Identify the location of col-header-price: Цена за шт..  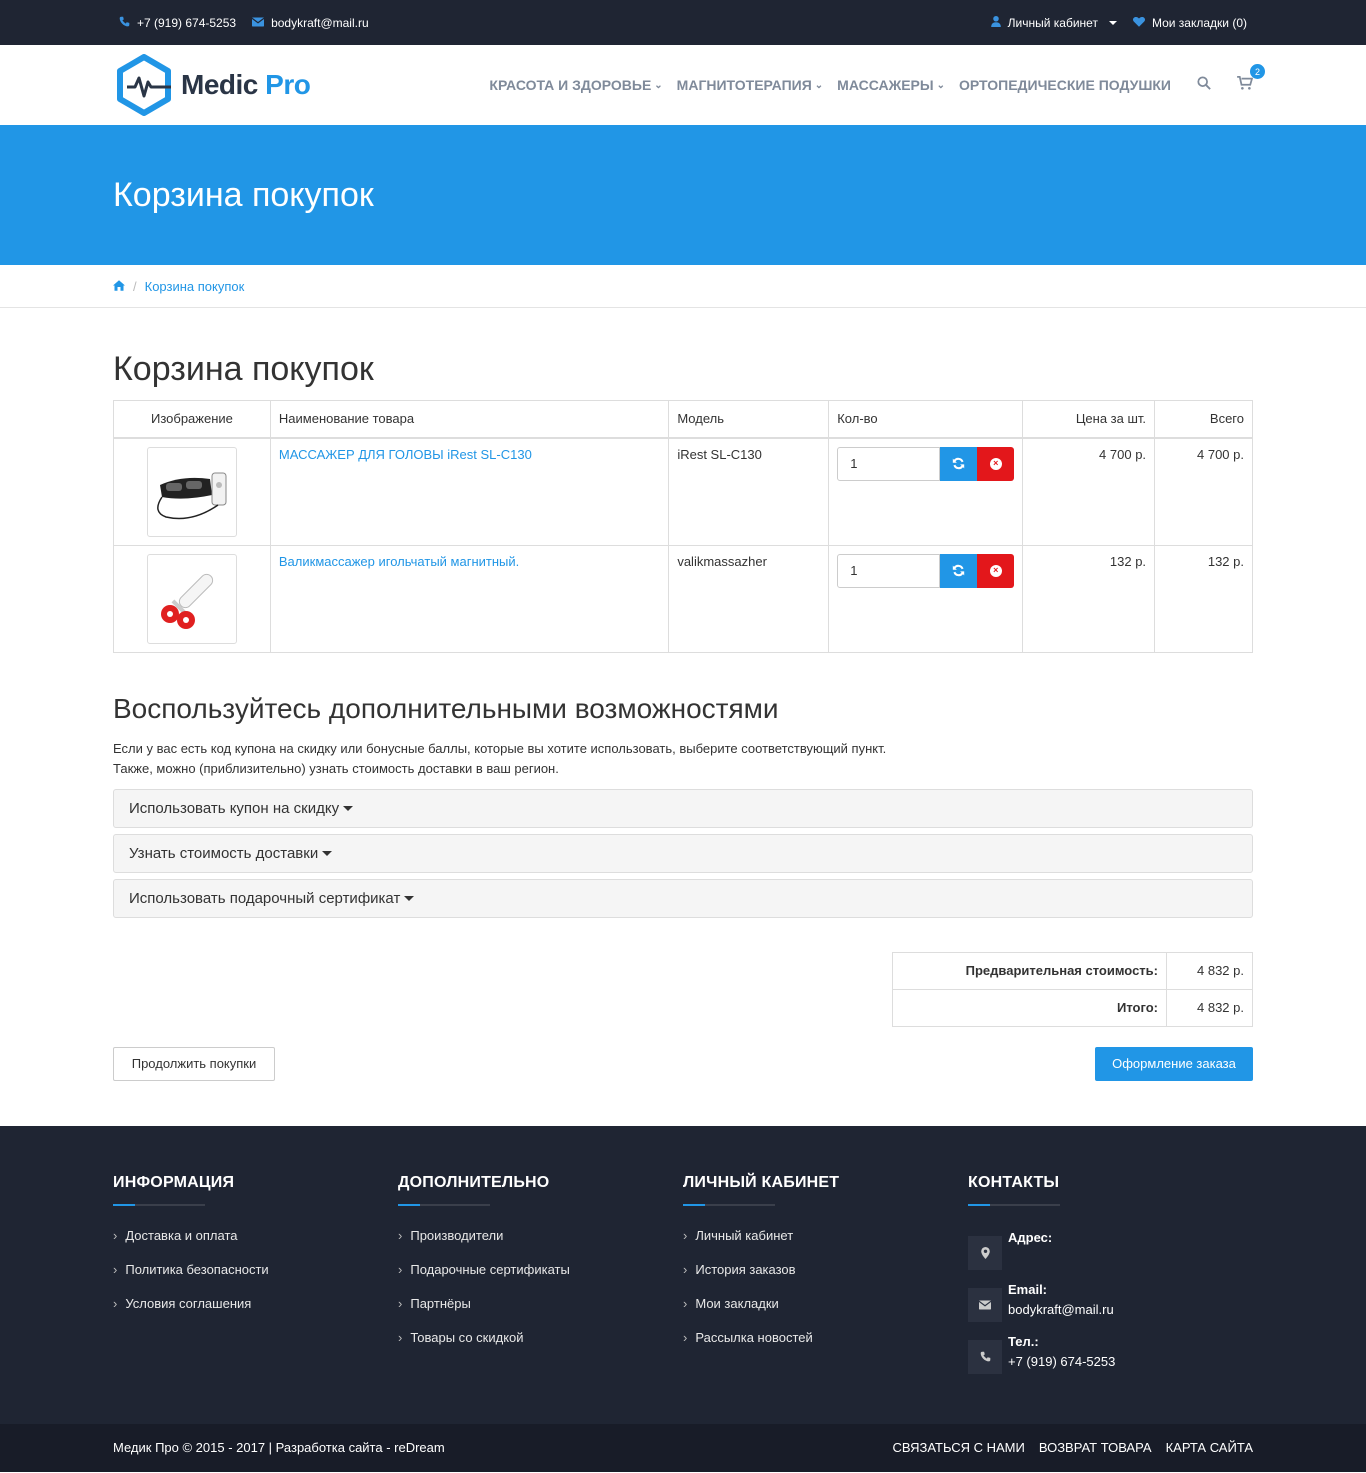
(1089, 419).